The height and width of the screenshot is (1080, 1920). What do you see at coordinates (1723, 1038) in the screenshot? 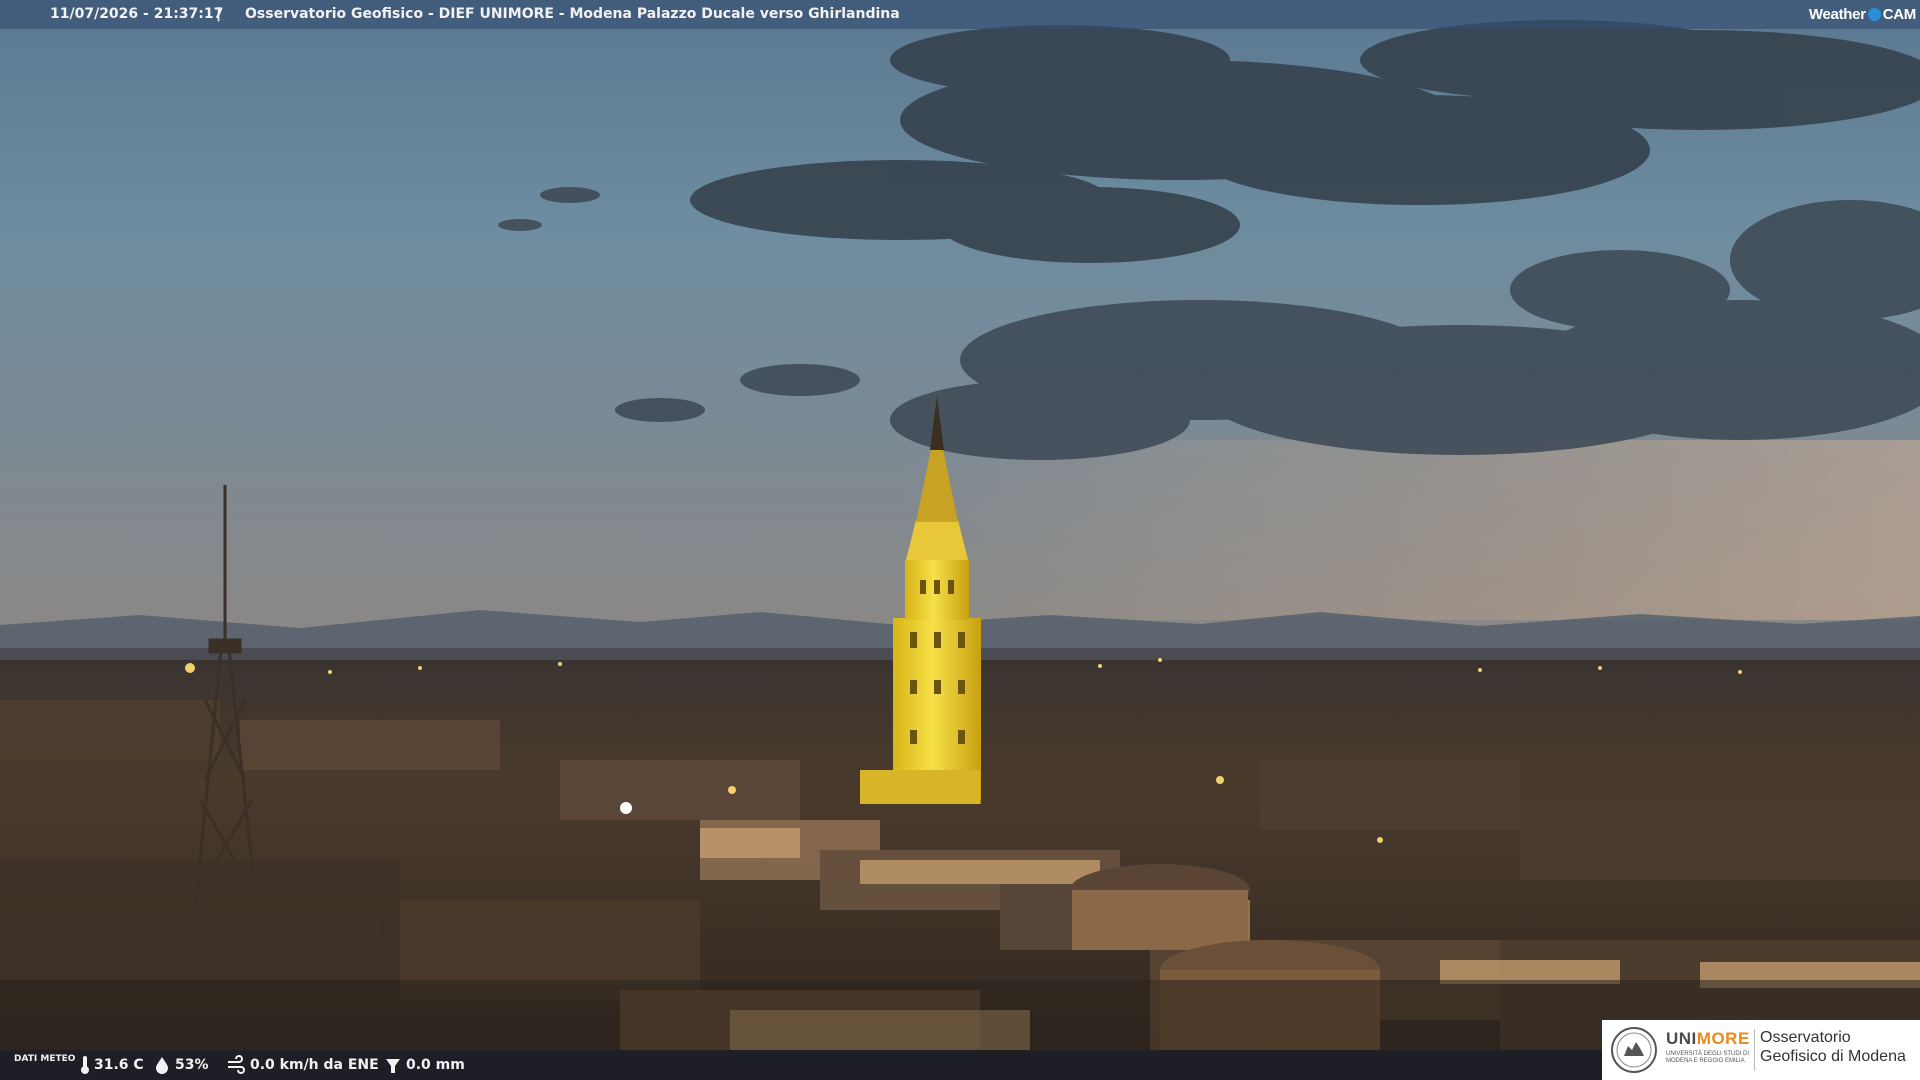
I see `wordmark-more: MORE` at bounding box center [1723, 1038].